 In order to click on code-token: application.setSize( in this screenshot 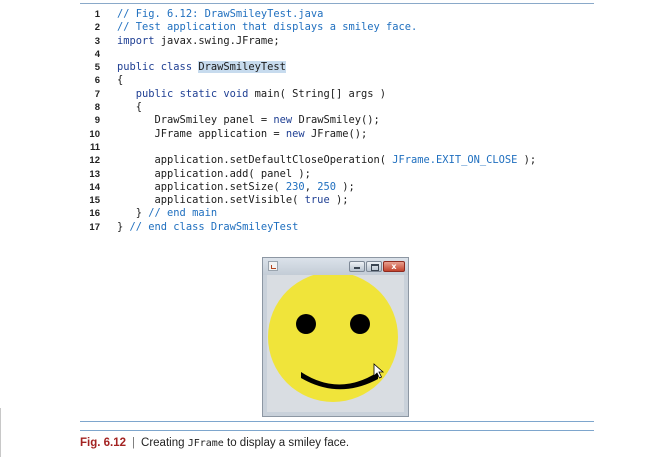, I will do `click(201, 186)`.